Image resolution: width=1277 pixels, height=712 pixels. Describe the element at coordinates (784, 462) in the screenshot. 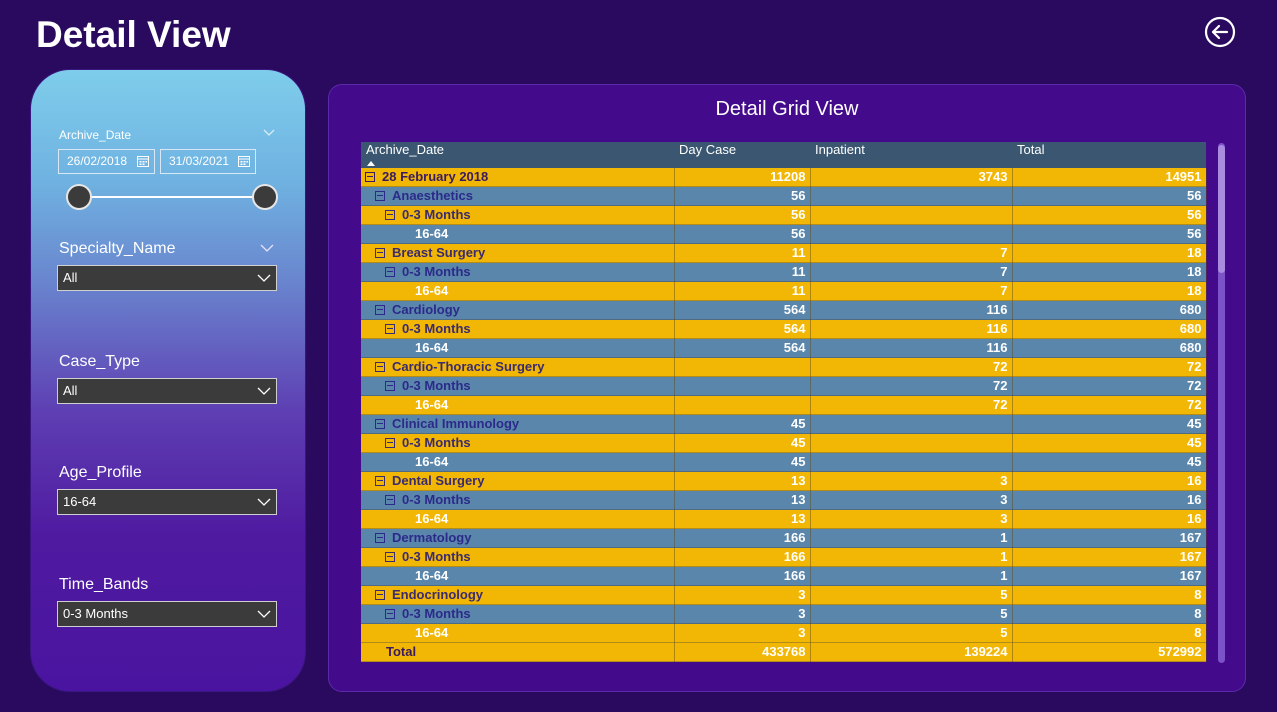

I see `table-row: 16-64 45 45` at that location.